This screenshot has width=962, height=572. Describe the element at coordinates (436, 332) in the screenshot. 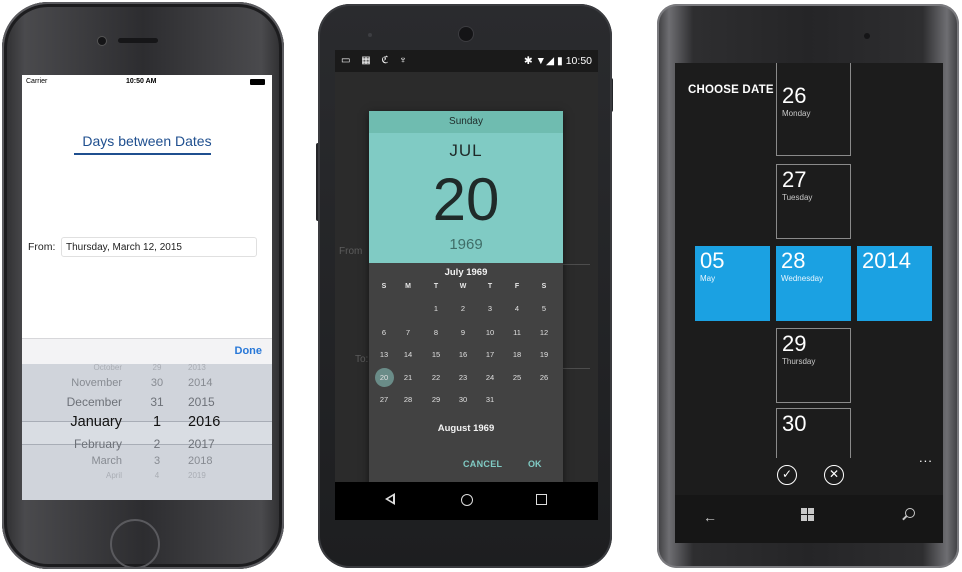

I see `calendar-day: 8` at that location.